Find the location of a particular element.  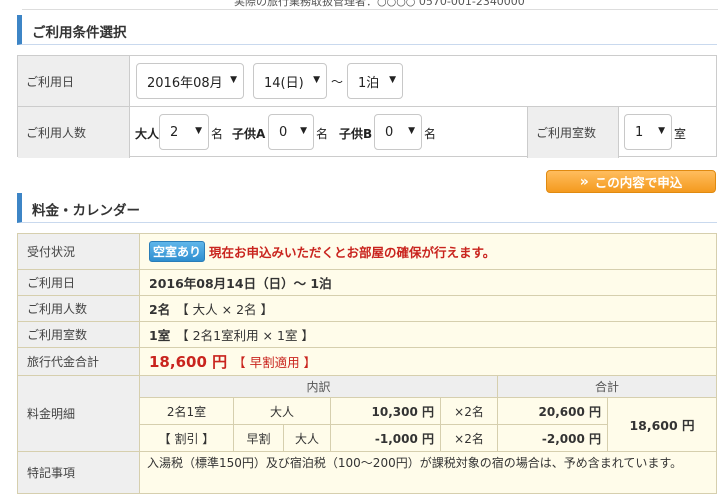

date-info-label: ご利用日 is located at coordinates (79, 282).